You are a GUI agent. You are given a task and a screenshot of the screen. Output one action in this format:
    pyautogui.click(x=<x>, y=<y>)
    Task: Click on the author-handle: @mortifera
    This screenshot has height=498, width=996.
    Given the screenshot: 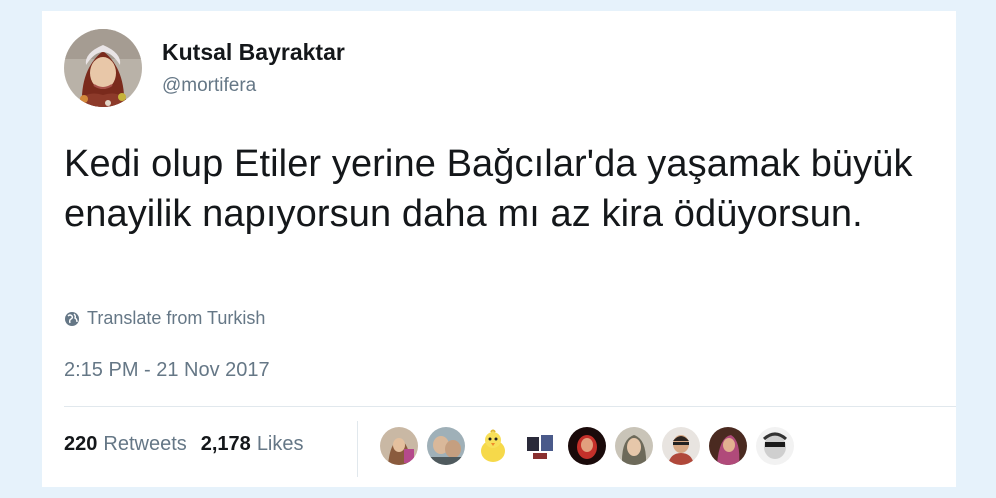 What is the action you would take?
    pyautogui.click(x=209, y=86)
    